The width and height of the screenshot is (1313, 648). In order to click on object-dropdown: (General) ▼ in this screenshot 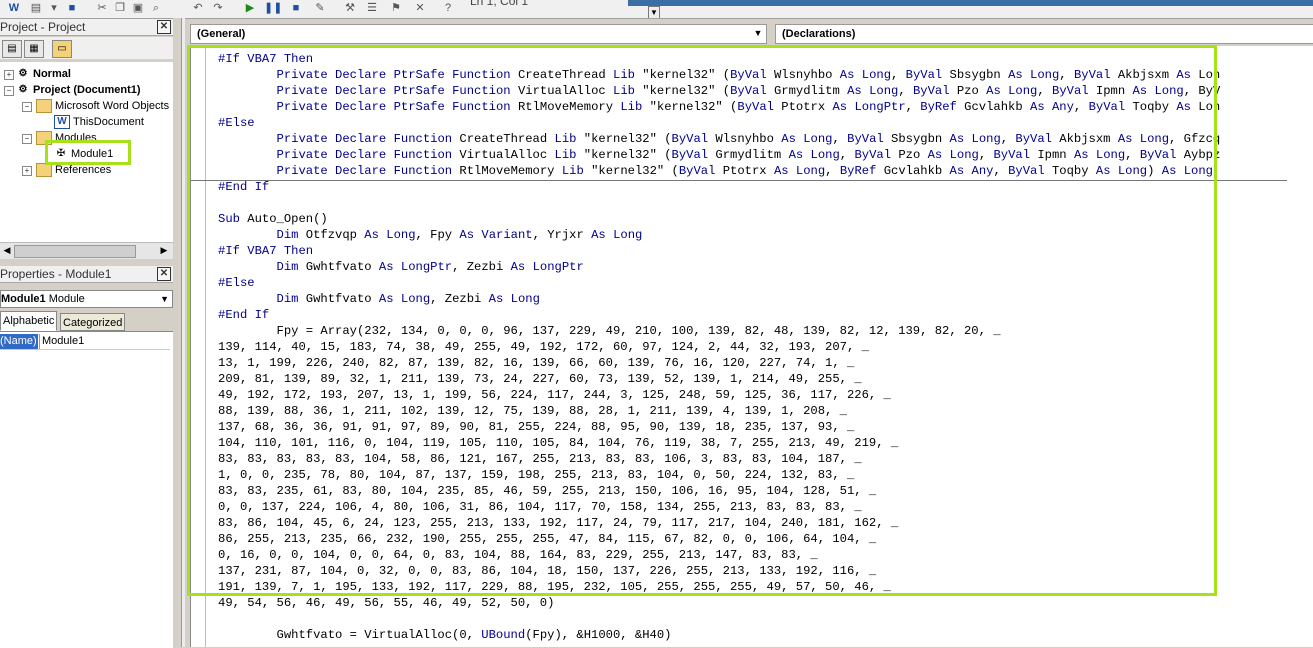, I will do `click(478, 34)`.